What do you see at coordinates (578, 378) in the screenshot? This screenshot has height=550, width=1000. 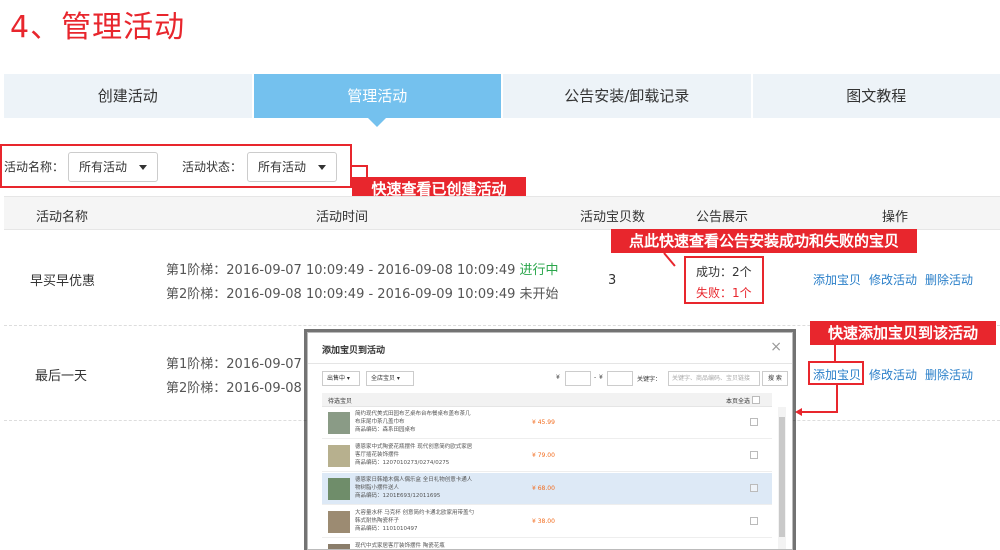 I see `price-from-input` at bounding box center [578, 378].